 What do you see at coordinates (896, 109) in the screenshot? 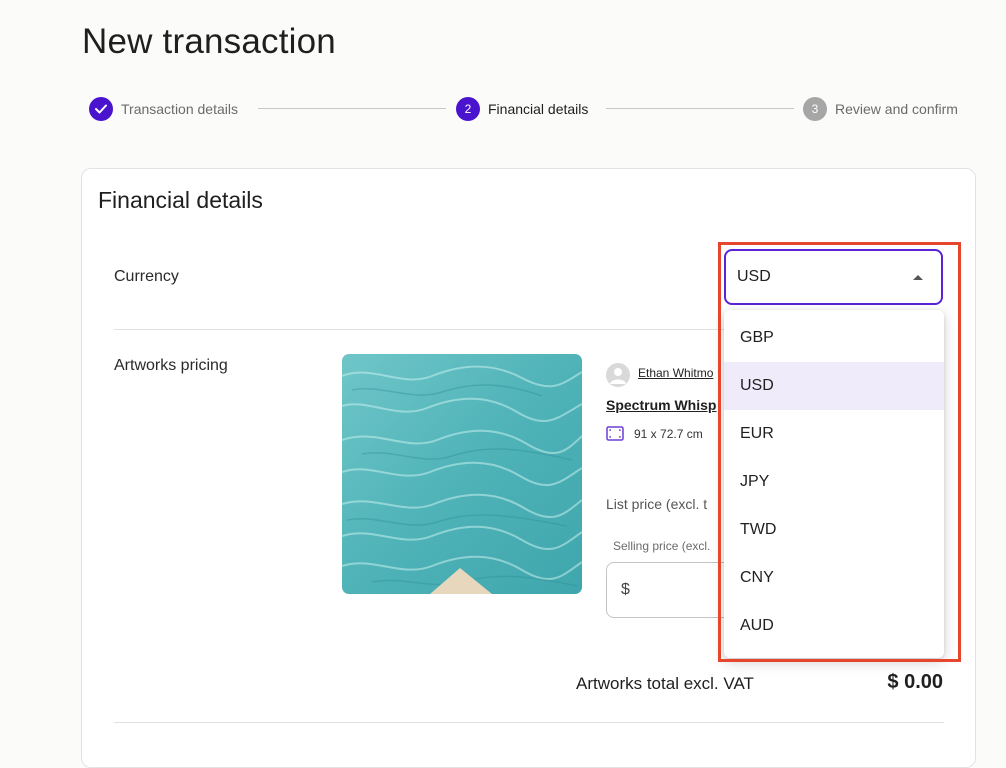
I see `step-label: Review and confirm` at bounding box center [896, 109].